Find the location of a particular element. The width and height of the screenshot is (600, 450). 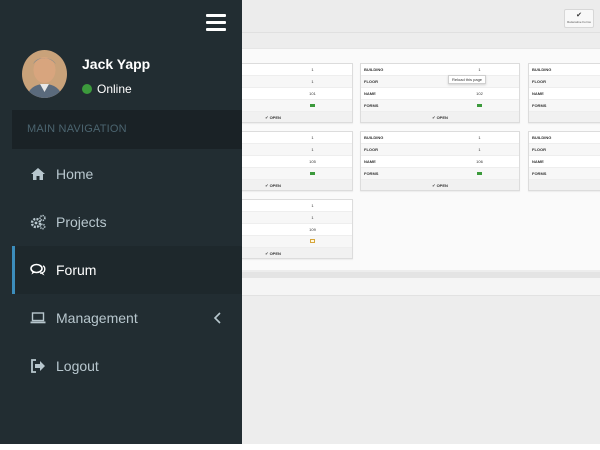

reiterative-forms-button: ✔ Reiterative Forms is located at coordinates (579, 18).